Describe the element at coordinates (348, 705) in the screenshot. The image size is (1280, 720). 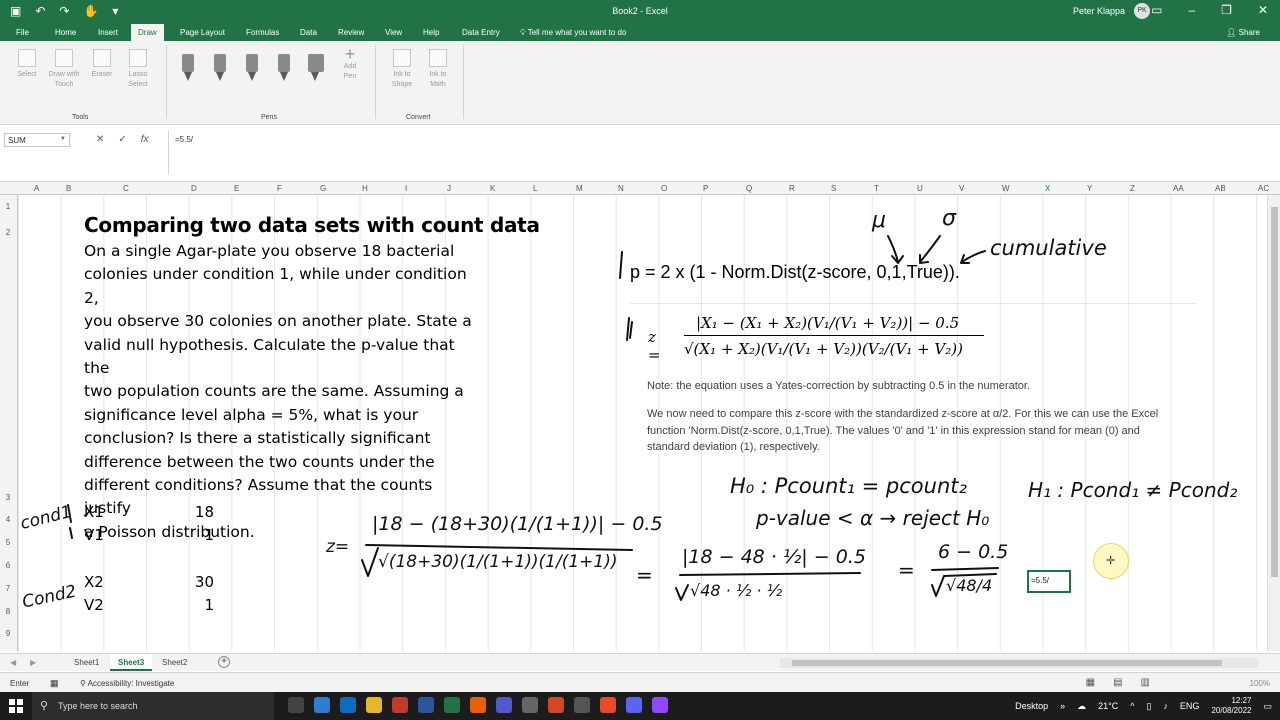
I see `outlook-icon` at that location.